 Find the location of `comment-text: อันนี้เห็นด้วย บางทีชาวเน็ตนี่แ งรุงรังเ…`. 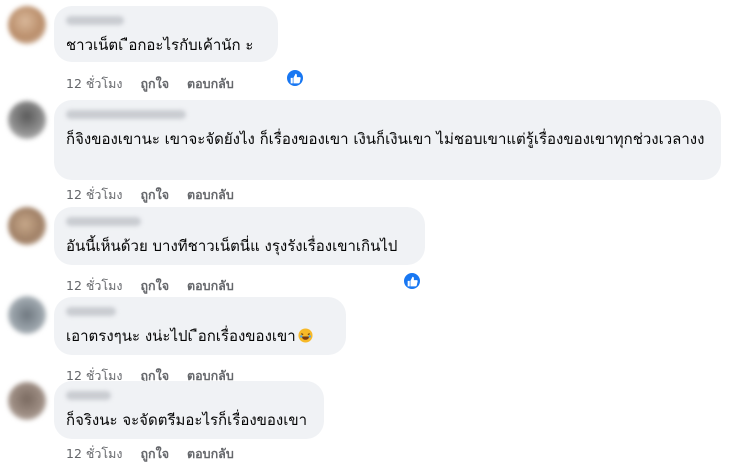

comment-text: อันนี้เห็นด้วย บางทีชาวเน็ตนี่แ งรุงรังเ… is located at coordinates (232, 246).